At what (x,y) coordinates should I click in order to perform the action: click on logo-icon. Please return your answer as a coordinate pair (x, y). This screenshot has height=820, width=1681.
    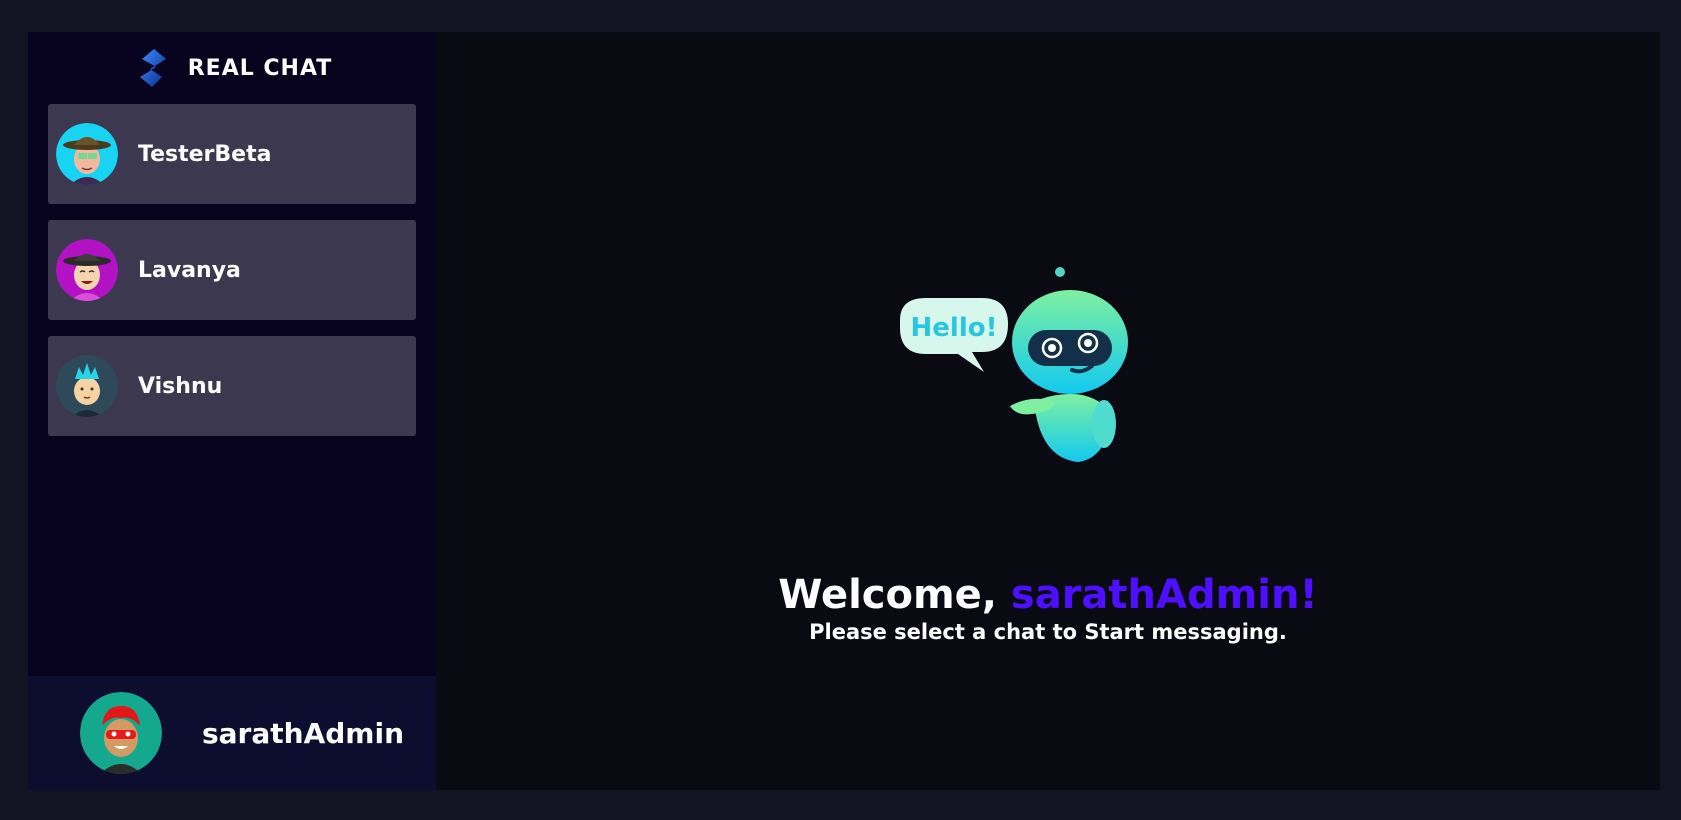
    Looking at the image, I should click on (152, 68).